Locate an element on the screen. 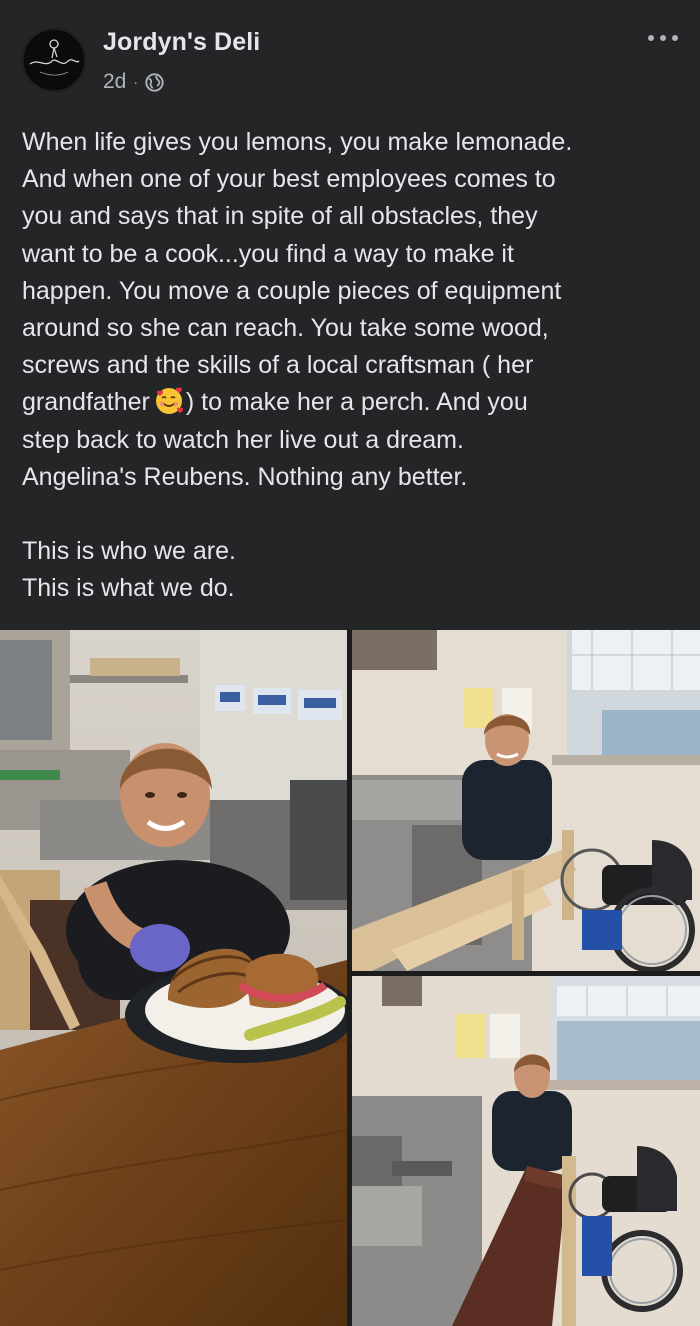 The height and width of the screenshot is (1326, 700). smiling-face-with-hearts-emoji is located at coordinates (169, 401).